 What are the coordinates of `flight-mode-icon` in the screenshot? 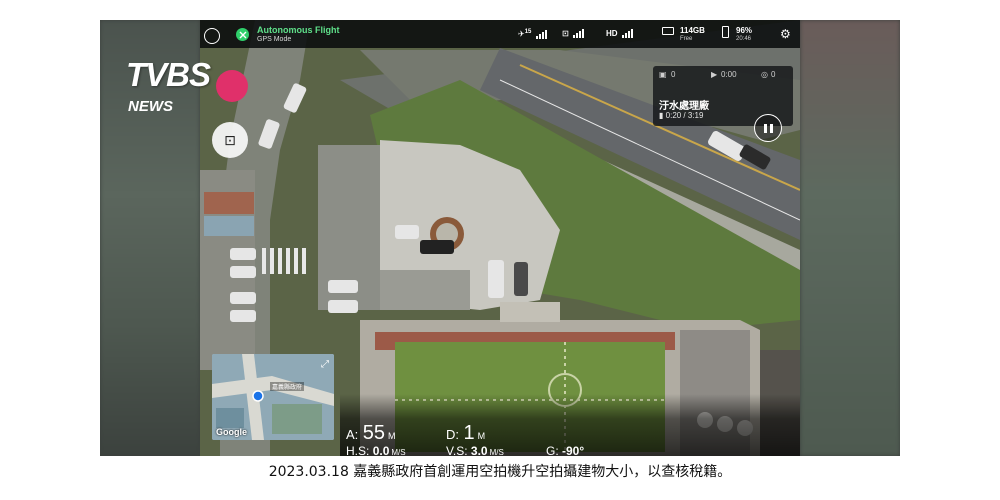 It's located at (242, 34).